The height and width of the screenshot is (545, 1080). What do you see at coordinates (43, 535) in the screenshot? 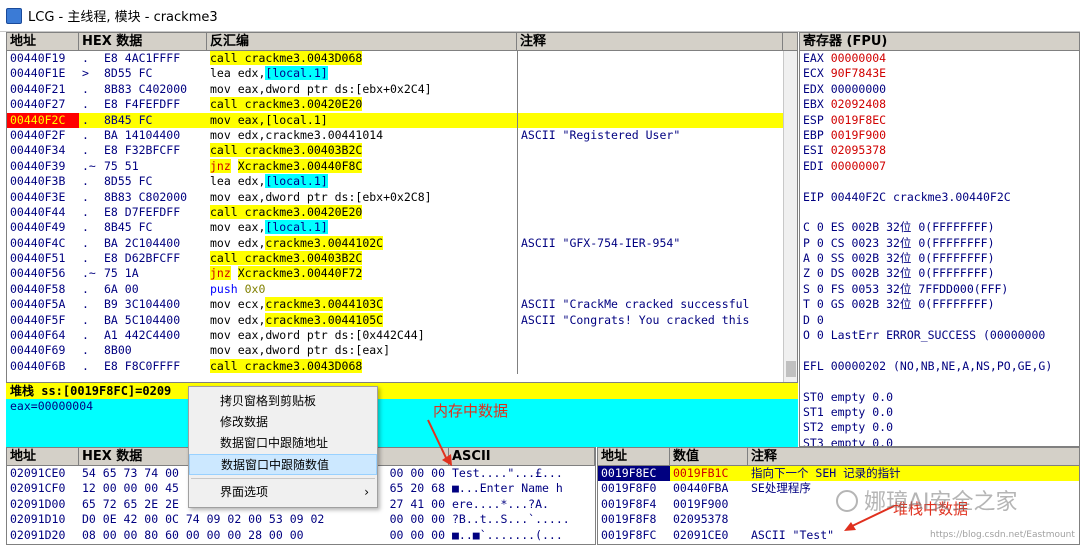
I see `dump-address: 02091D20` at bounding box center [43, 535].